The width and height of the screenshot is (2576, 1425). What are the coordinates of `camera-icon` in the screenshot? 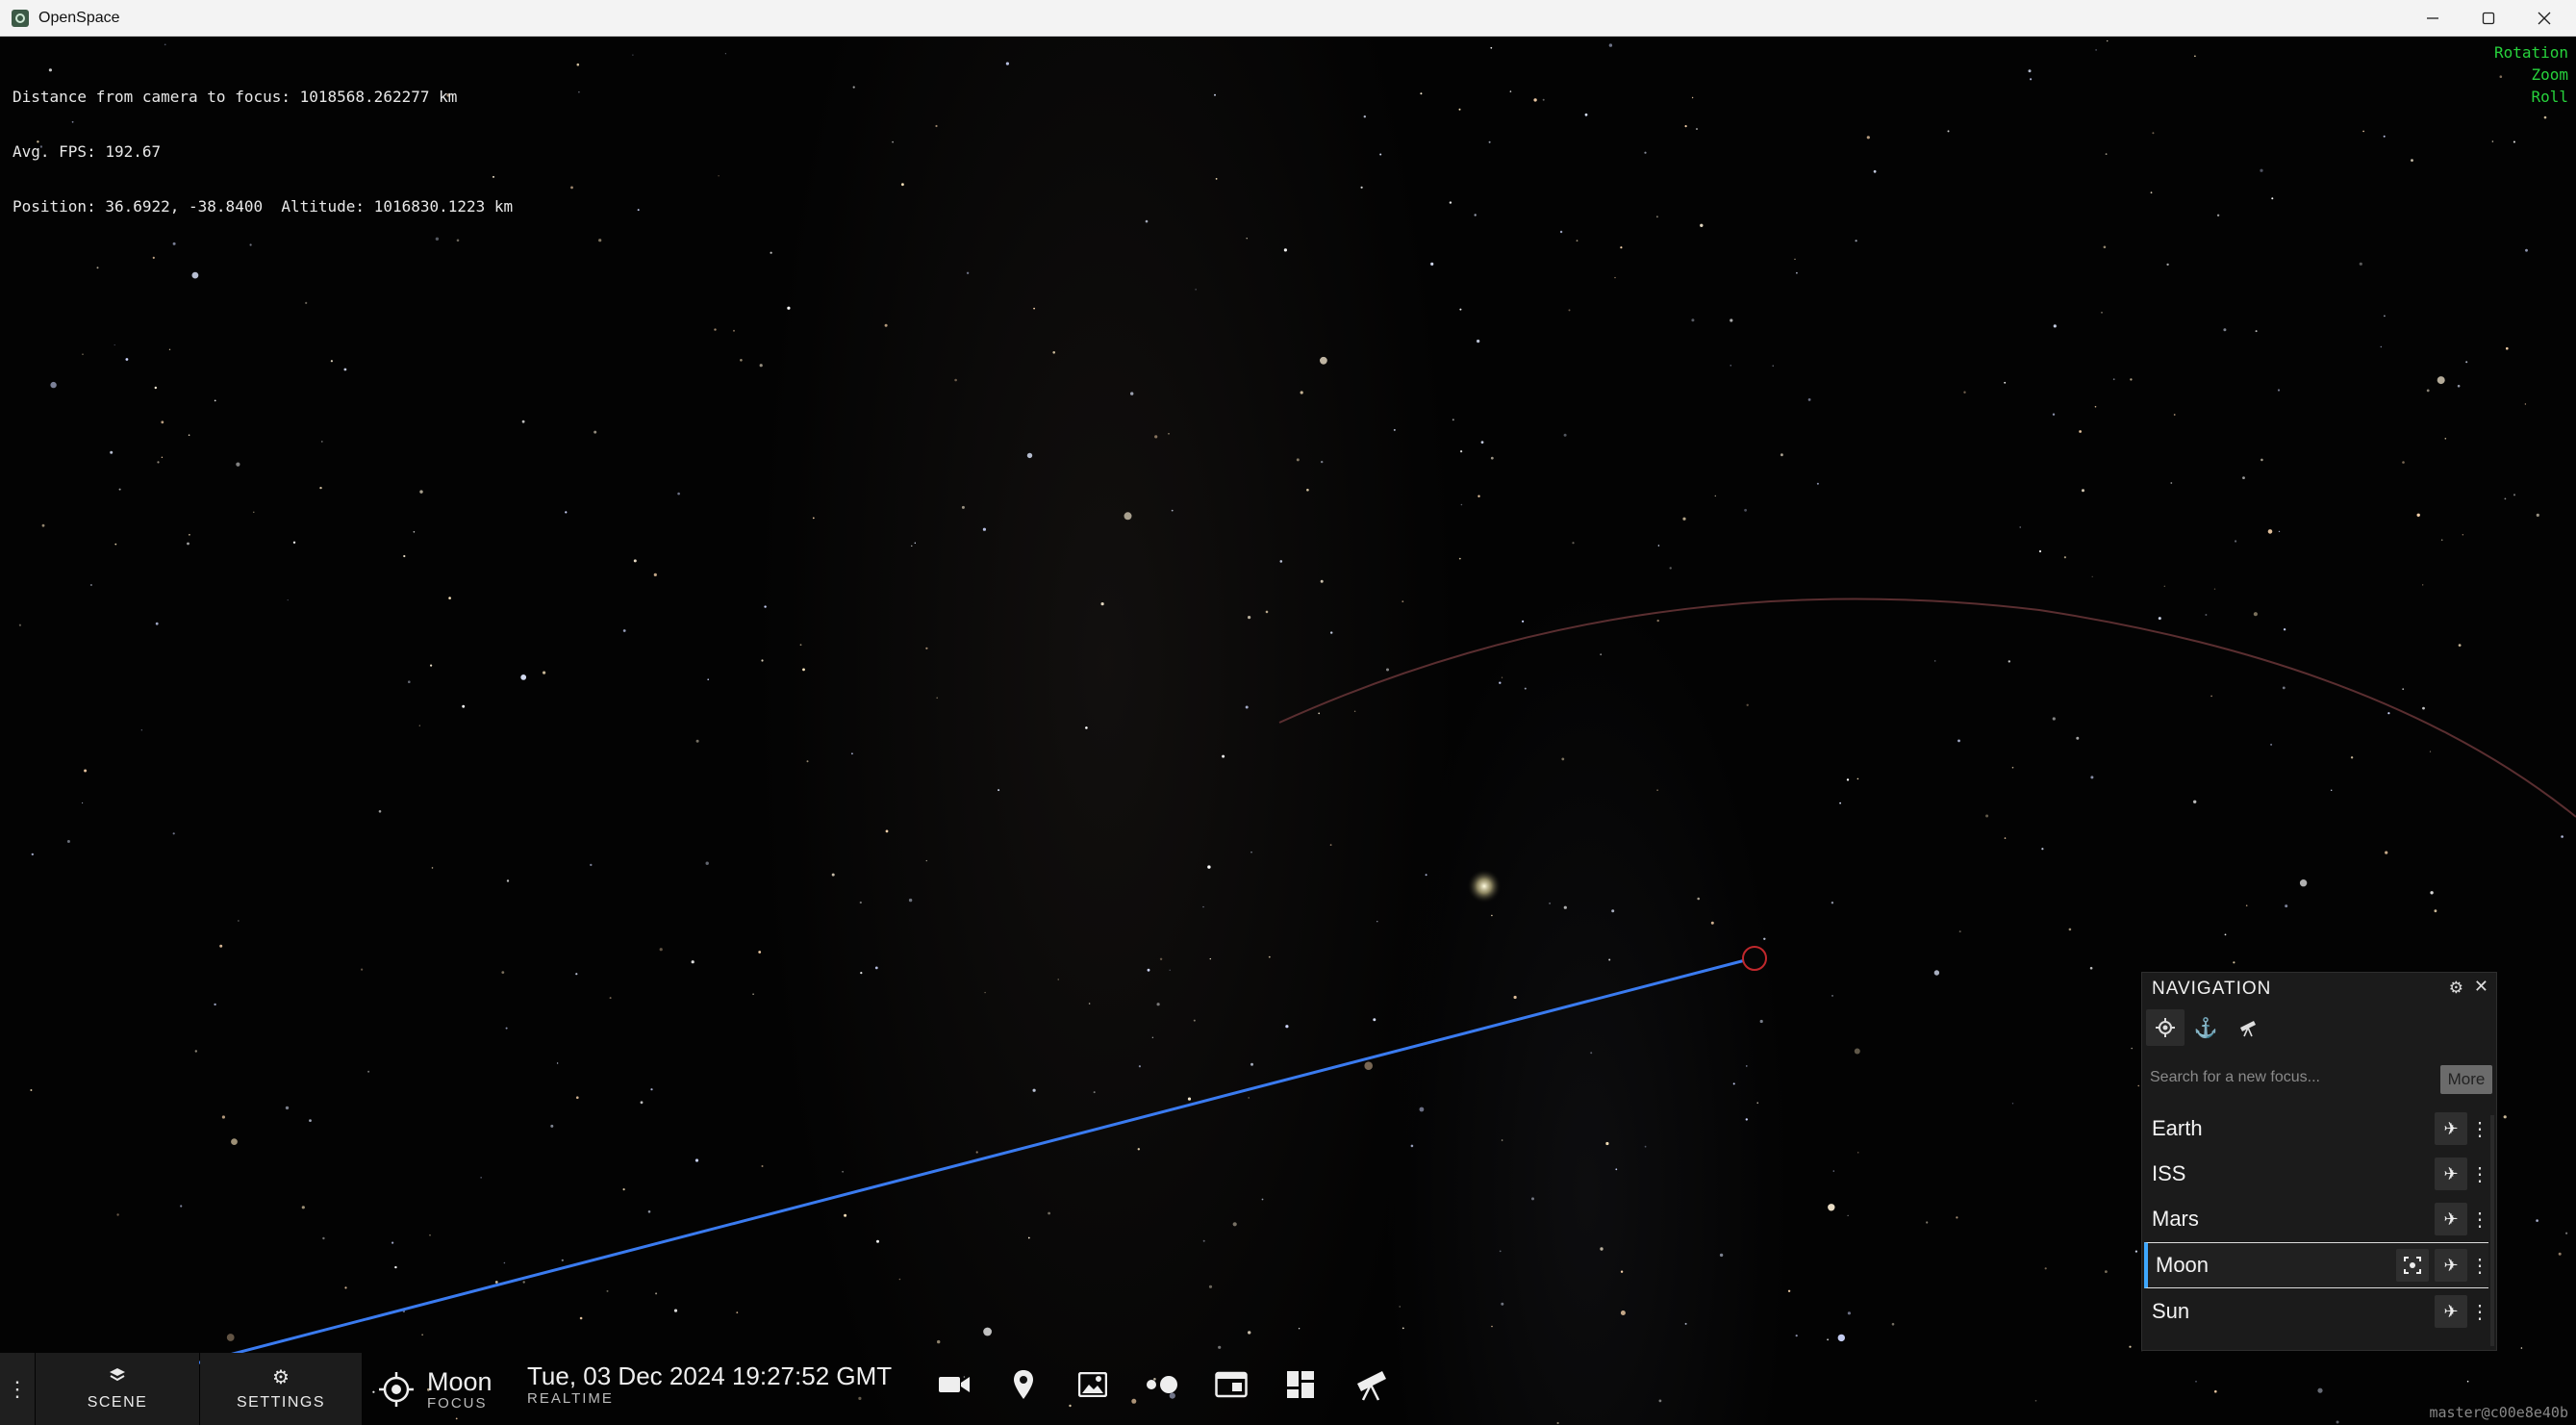 It's located at (955, 1385).